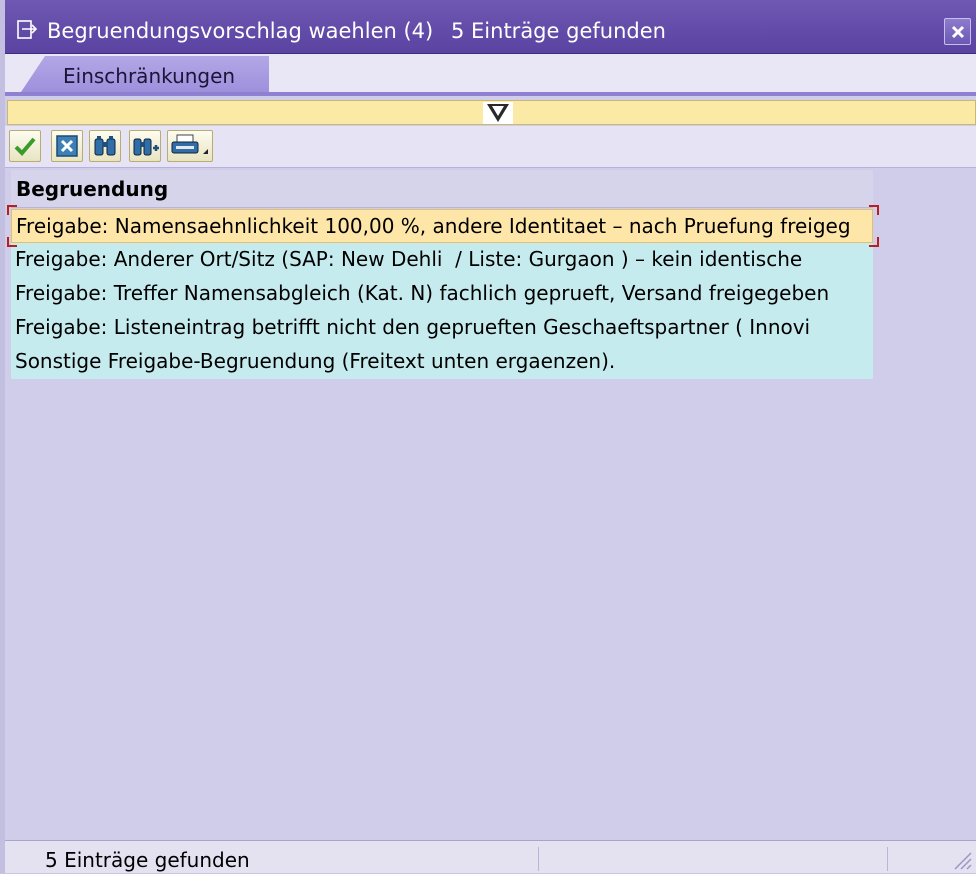 The width and height of the screenshot is (976, 874). I want to click on checkmark-icon, so click(25, 146).